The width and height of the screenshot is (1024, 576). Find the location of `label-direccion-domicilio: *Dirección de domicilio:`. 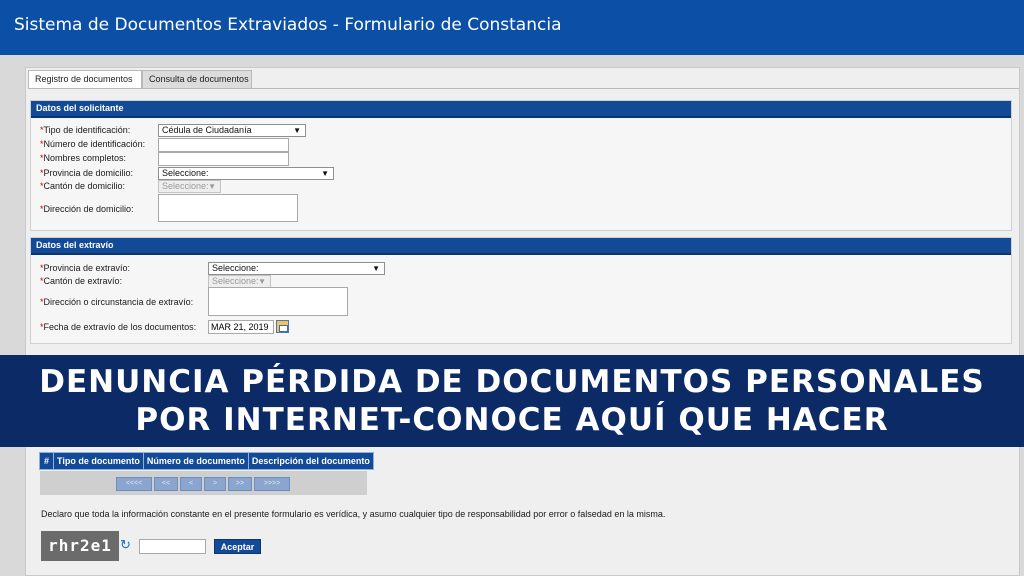

label-direccion-domicilio: *Dirección de domicilio: is located at coordinates (87, 209).